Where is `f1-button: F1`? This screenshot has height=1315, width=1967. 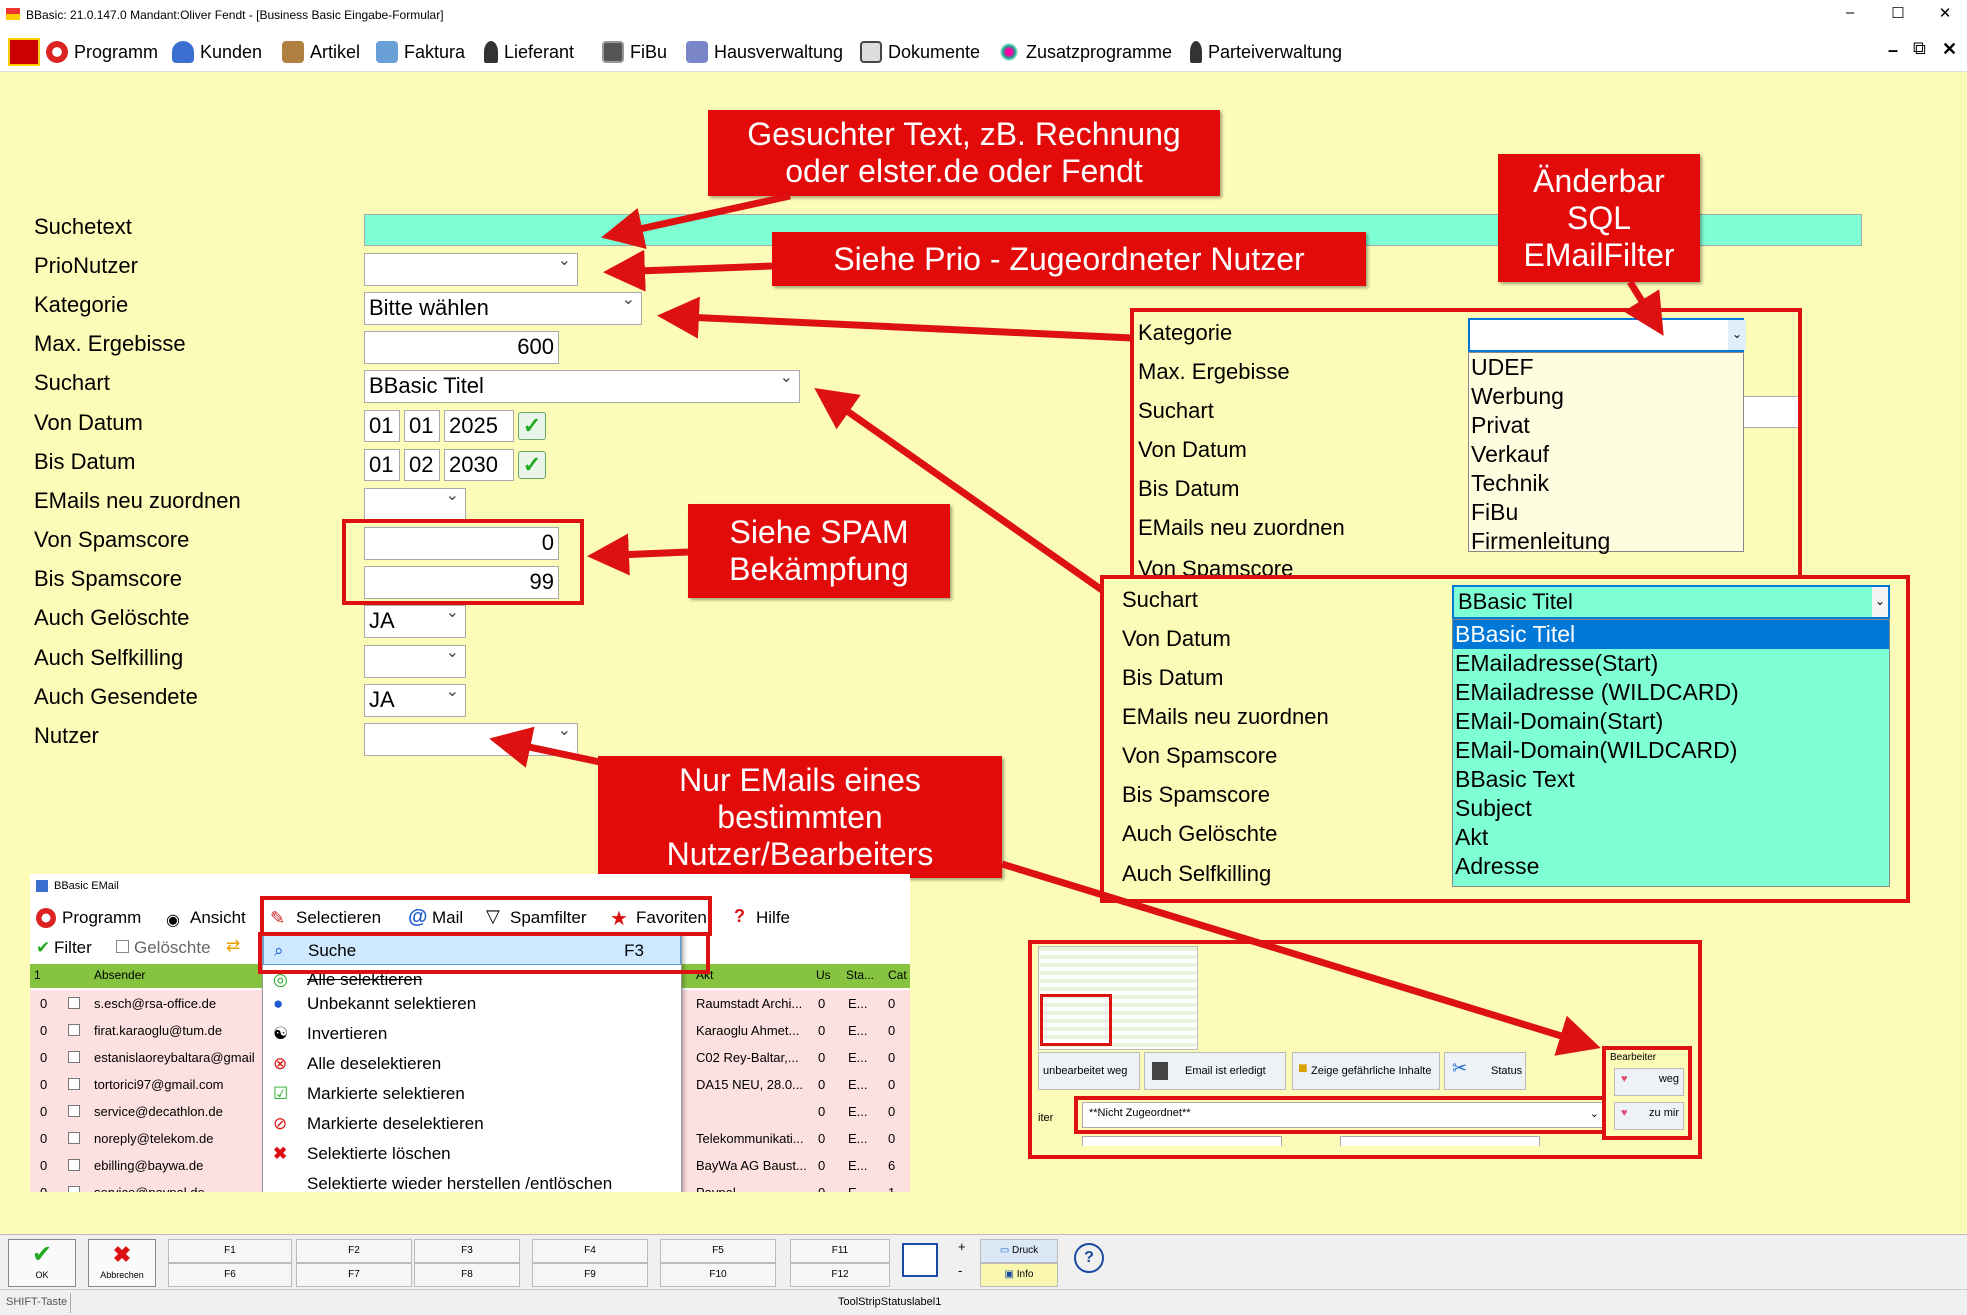 f1-button: F1 is located at coordinates (230, 1251).